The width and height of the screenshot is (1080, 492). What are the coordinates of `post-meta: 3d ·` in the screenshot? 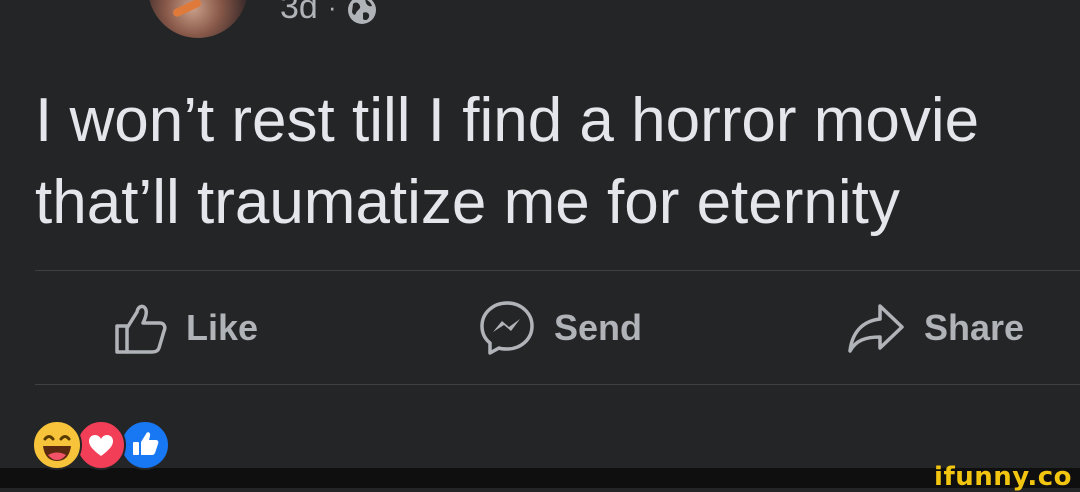 It's located at (328, 13).